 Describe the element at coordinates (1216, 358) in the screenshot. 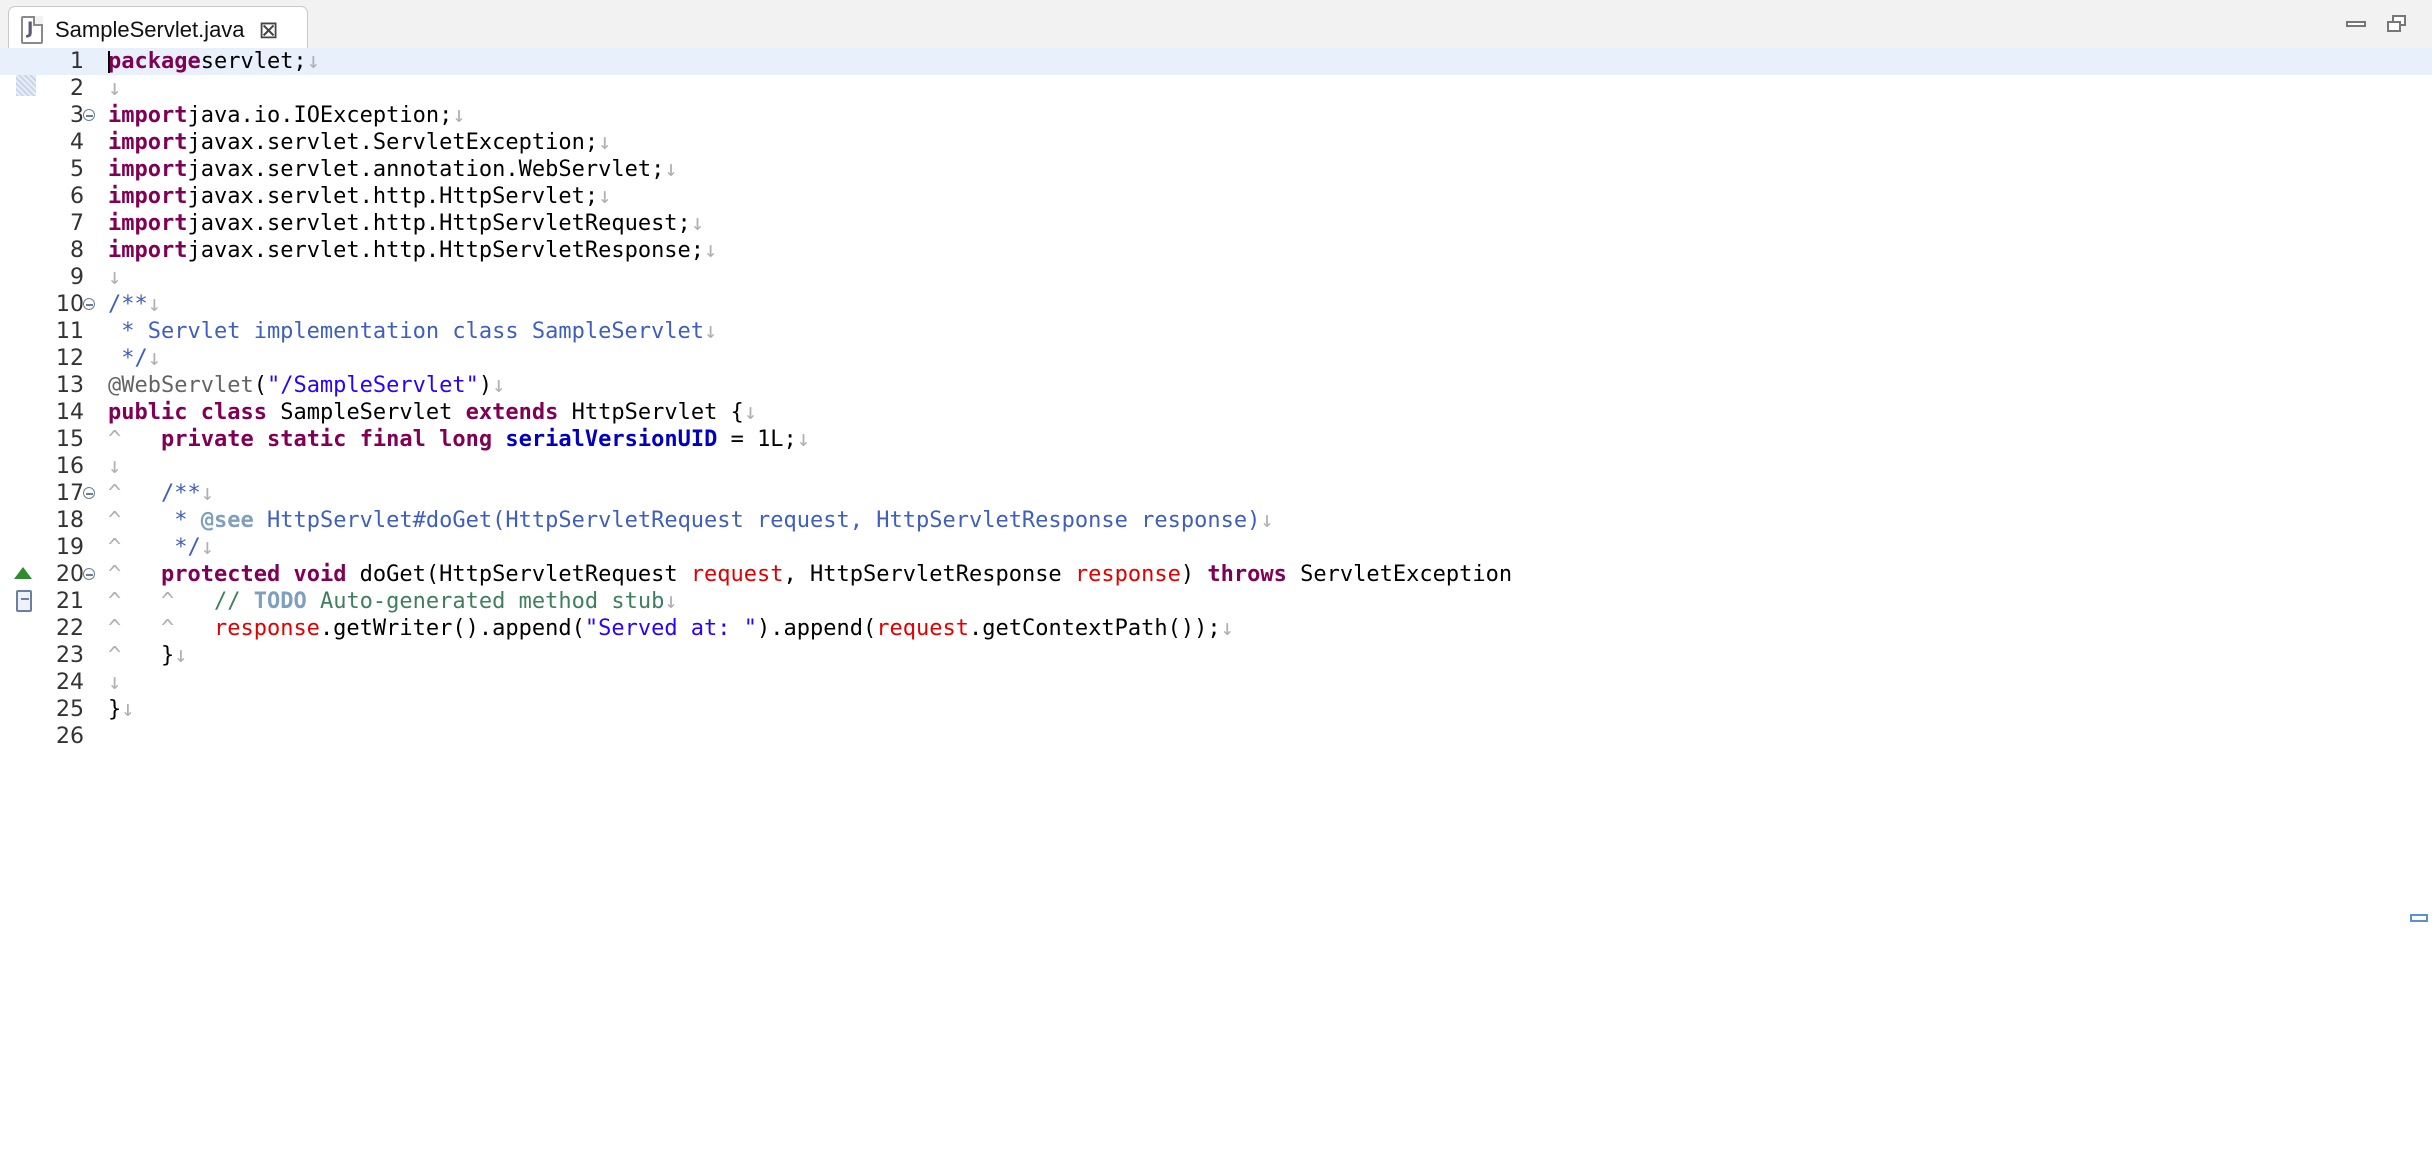

I see `code-line: 12 */↓` at that location.